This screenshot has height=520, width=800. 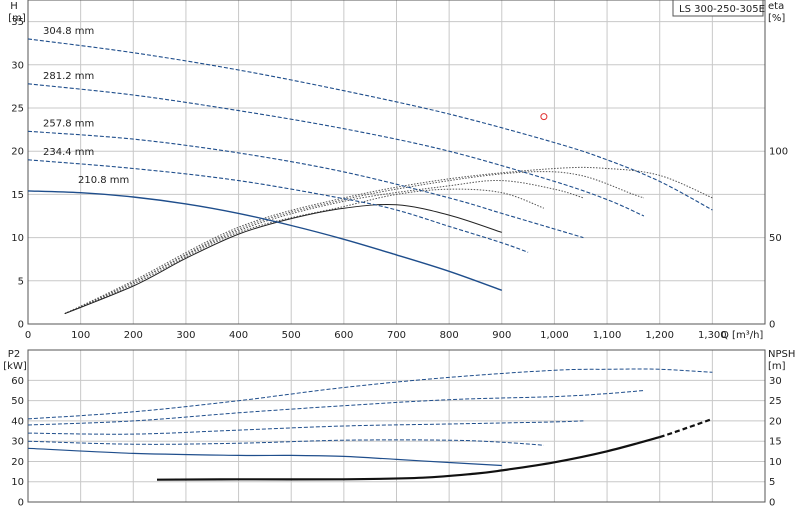 What do you see at coordinates (17, 18) in the screenshot?
I see `head-axis-unit: [m]` at bounding box center [17, 18].